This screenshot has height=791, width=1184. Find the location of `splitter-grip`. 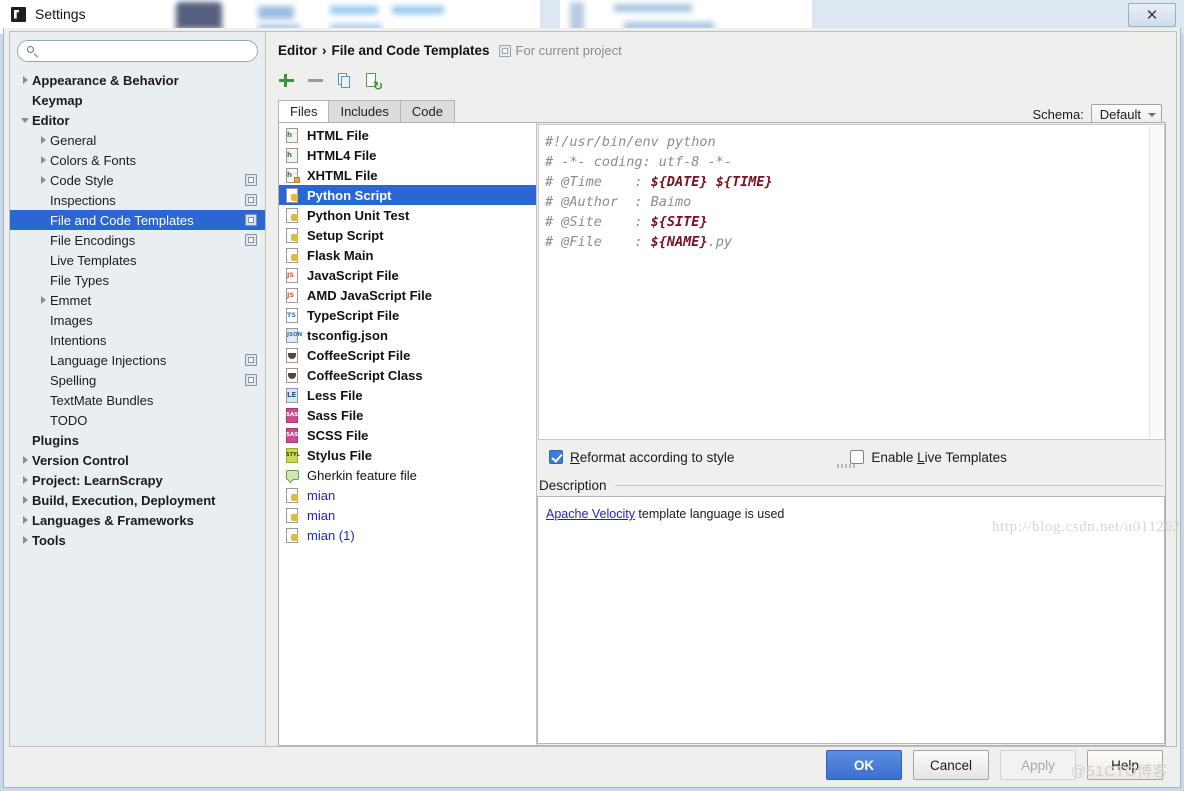

splitter-grip is located at coordinates (846, 466).